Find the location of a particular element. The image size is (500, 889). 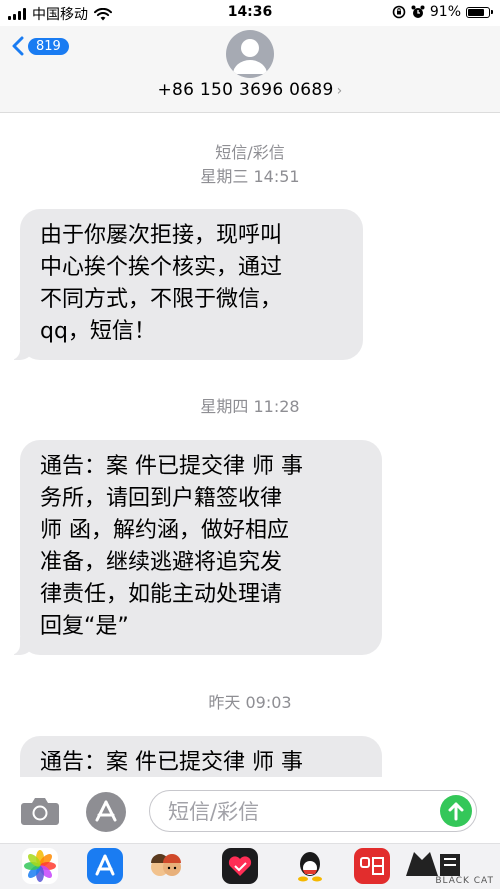

status-bar: 中国移动 14:36 91% is located at coordinates (250, 13).